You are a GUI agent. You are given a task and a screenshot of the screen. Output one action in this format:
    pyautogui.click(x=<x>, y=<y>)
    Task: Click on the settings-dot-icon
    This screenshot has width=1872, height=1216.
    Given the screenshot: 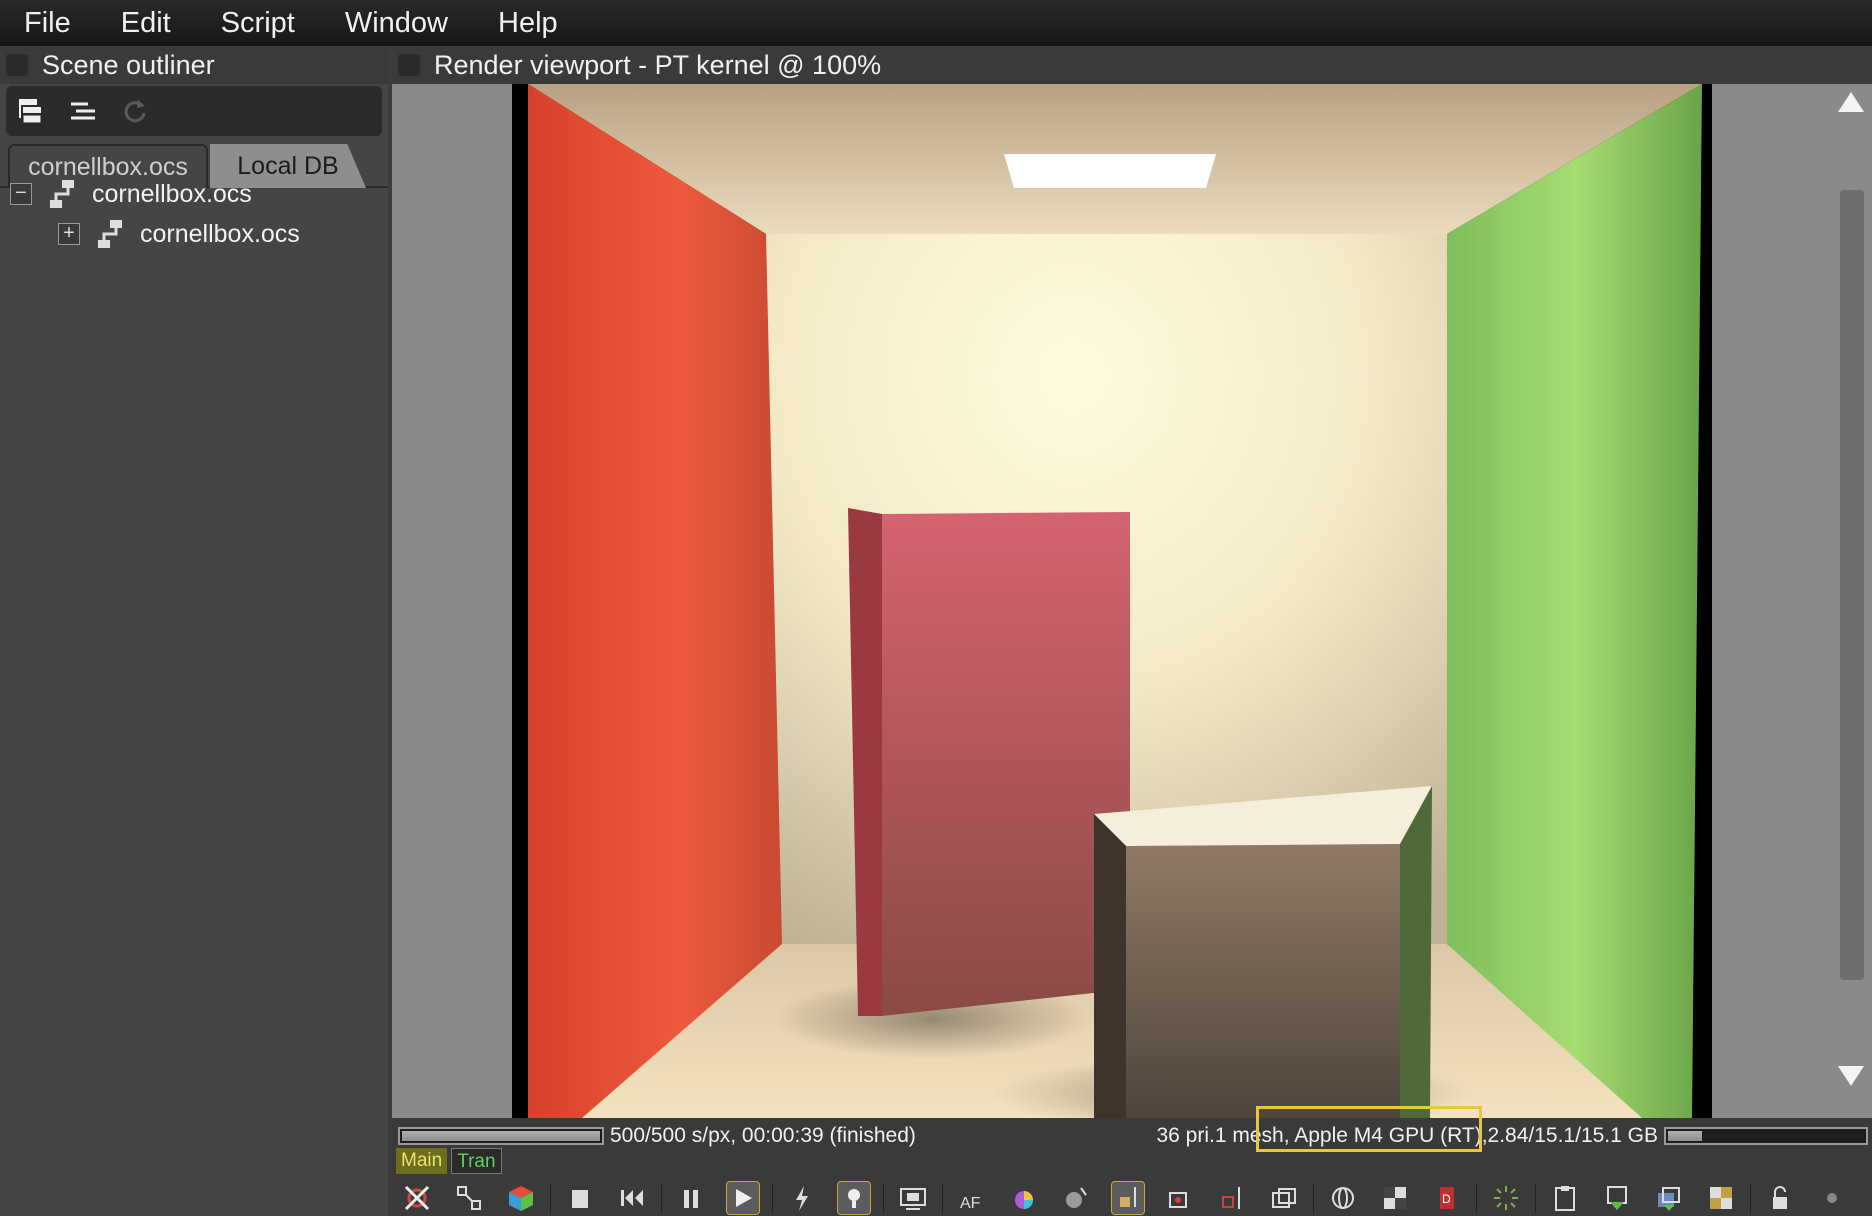 What is the action you would take?
    pyautogui.click(x=1832, y=1198)
    